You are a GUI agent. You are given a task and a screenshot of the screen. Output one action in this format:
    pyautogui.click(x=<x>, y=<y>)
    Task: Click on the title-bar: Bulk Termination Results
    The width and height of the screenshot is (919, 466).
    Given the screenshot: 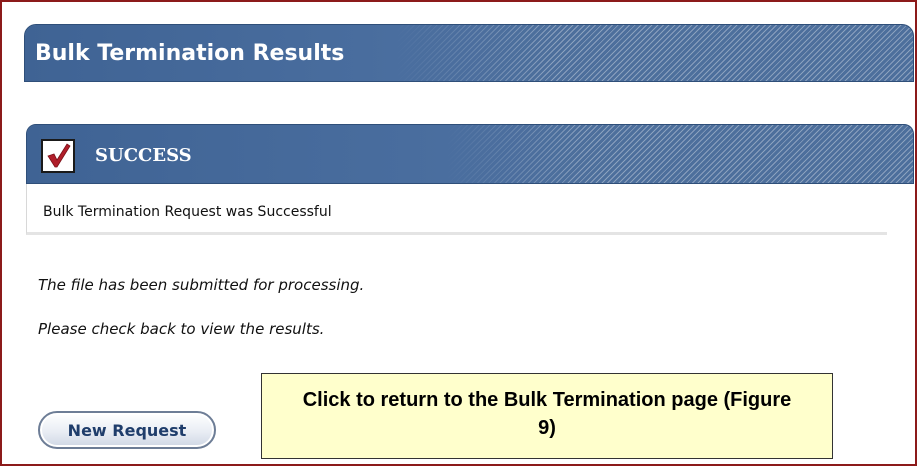 What is the action you would take?
    pyautogui.click(x=469, y=53)
    